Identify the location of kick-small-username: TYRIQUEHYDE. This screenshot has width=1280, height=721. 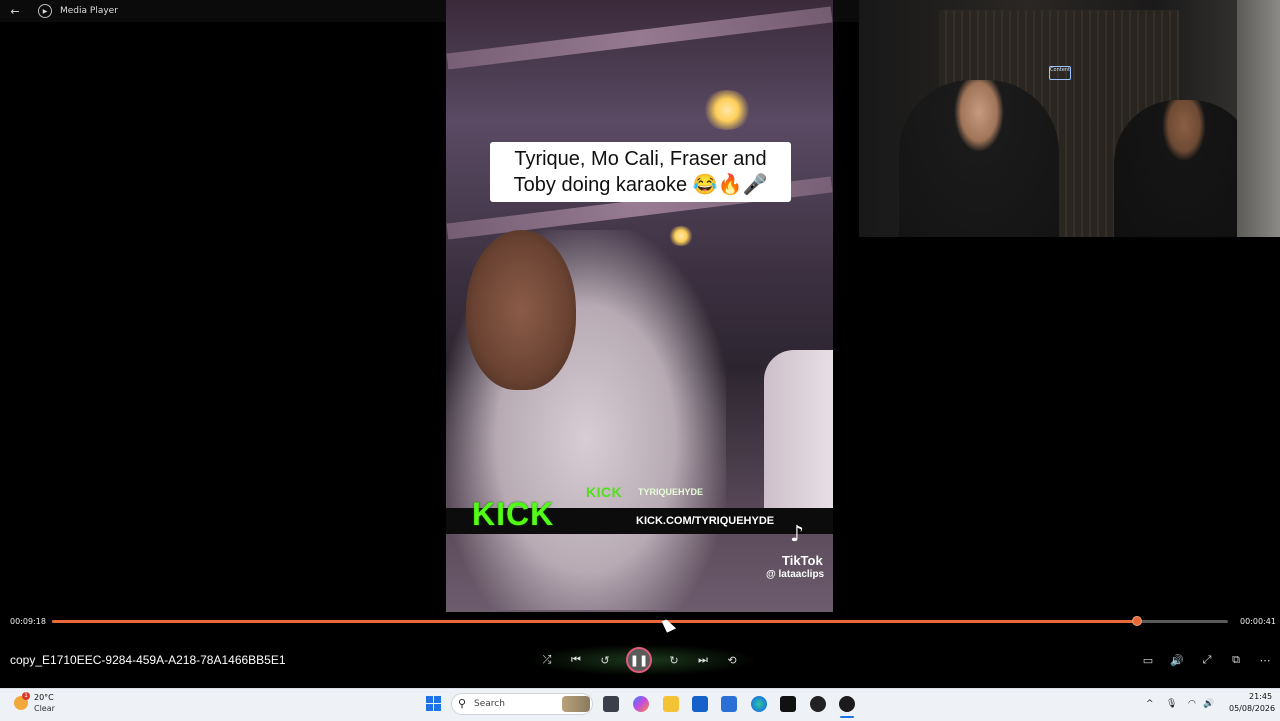
(671, 492).